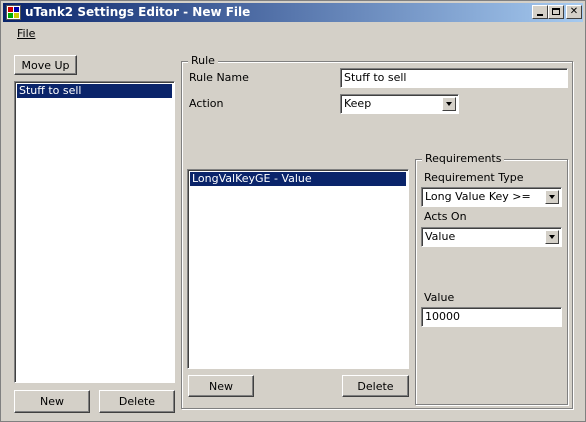  What do you see at coordinates (137, 401) in the screenshot?
I see `delete-rule-button: Delete` at bounding box center [137, 401].